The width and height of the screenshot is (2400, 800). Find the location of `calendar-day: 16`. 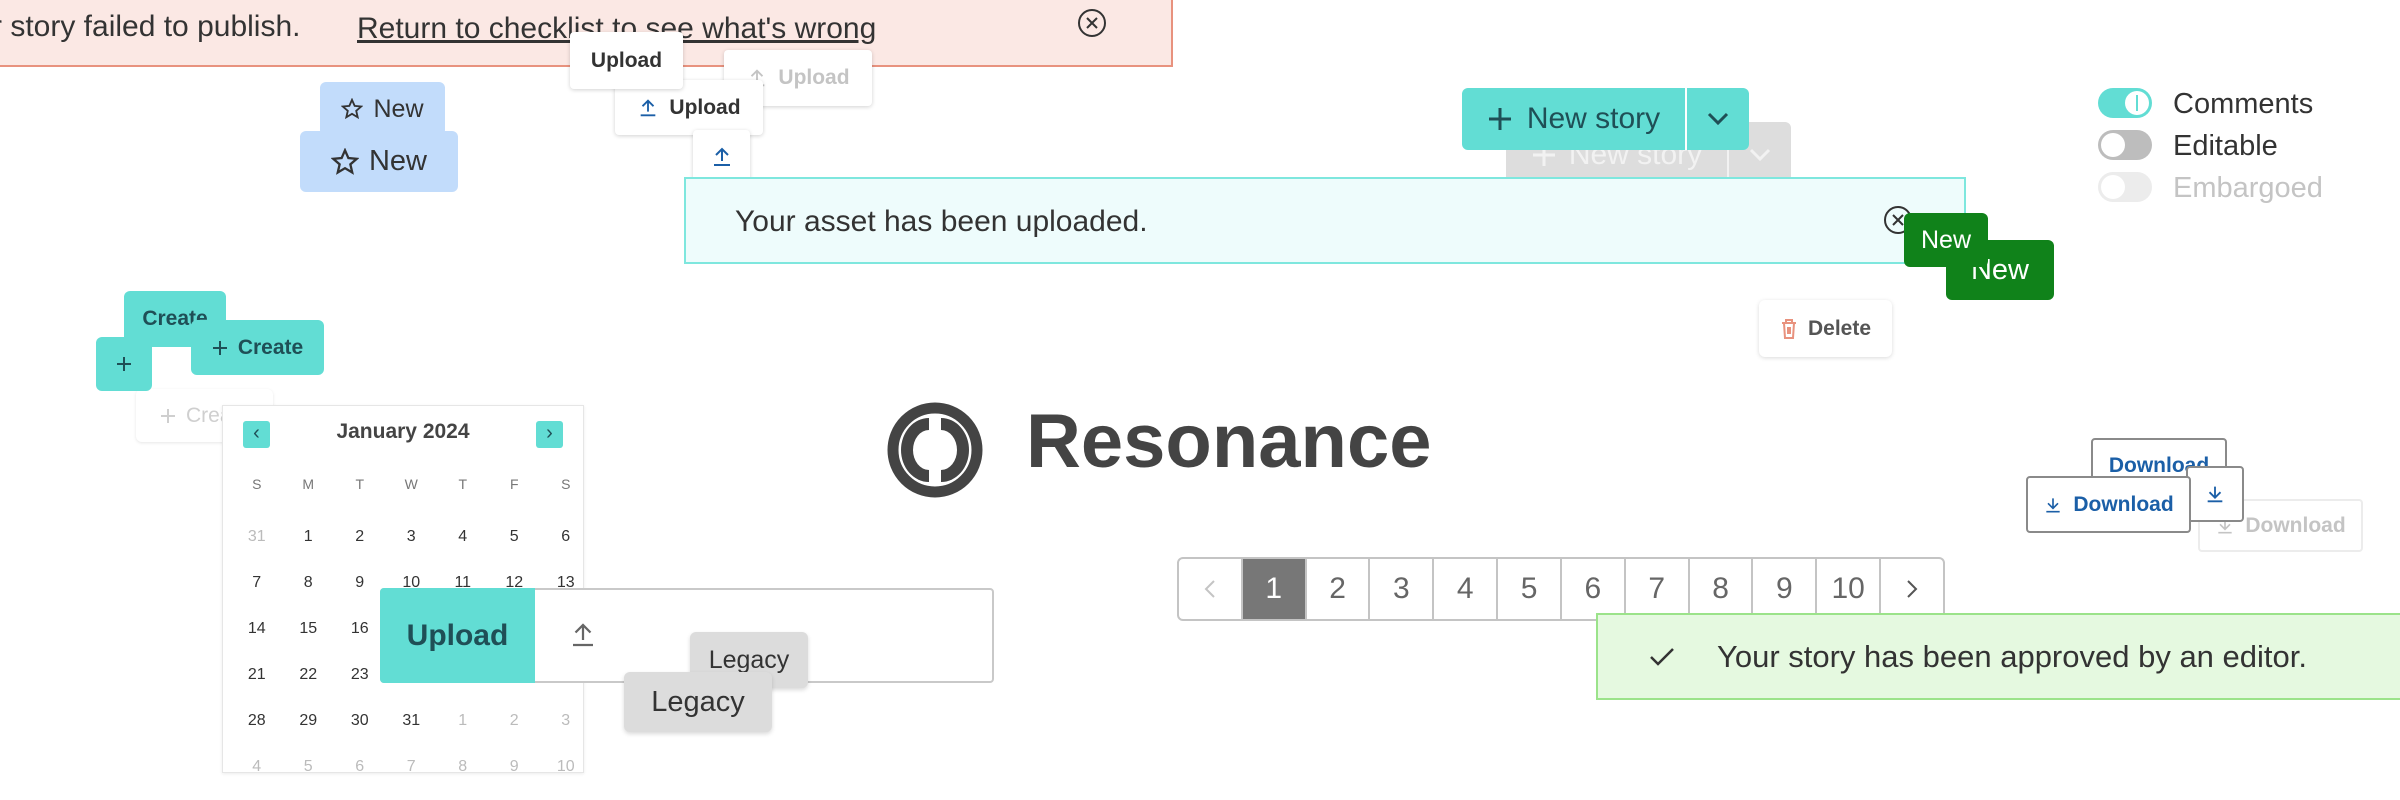

calendar-day: 16 is located at coordinates (360, 629).